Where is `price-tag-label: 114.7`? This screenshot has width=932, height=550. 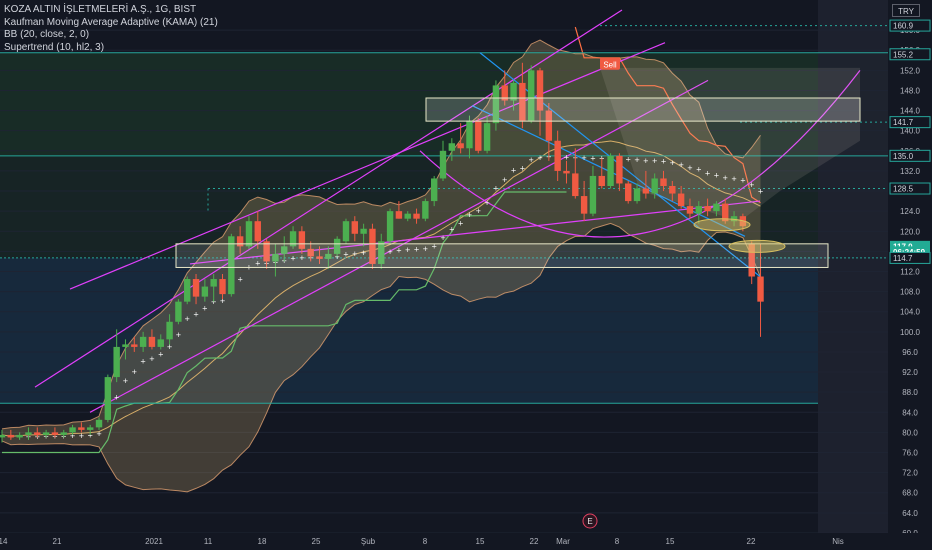 price-tag-label: 114.7 is located at coordinates (903, 258).